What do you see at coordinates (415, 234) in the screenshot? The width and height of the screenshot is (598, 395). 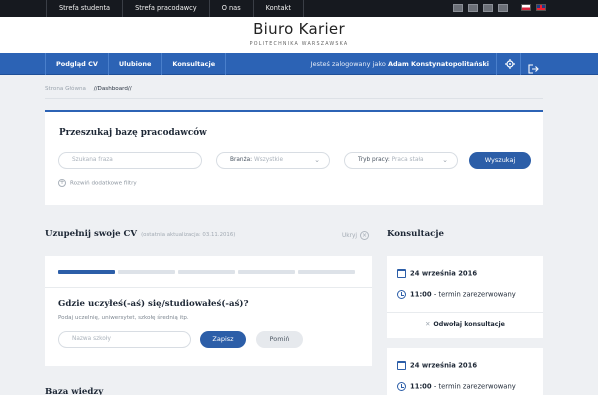 I see `consultations-title: Konsultacje` at bounding box center [415, 234].